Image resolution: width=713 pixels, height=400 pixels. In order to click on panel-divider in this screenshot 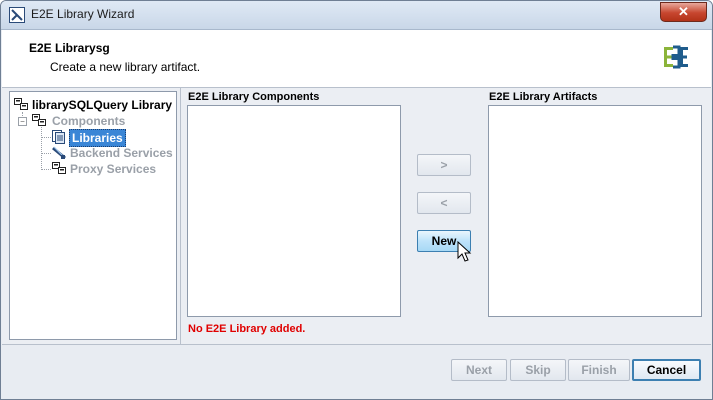, I will do `click(180, 216)`.